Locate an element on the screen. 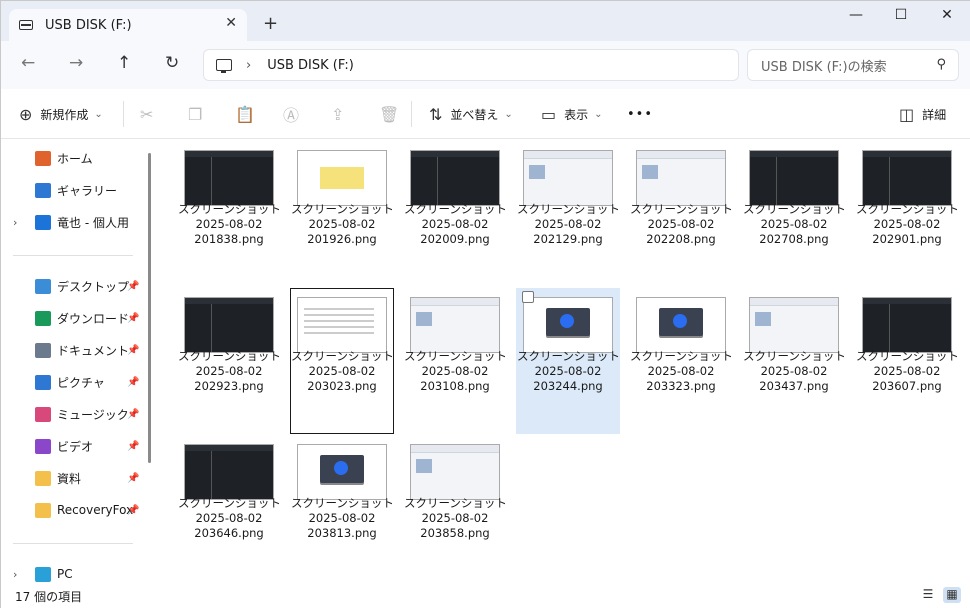 The image size is (970, 608). sidebar-item: ドキュメント 📌 is located at coordinates (76, 350).